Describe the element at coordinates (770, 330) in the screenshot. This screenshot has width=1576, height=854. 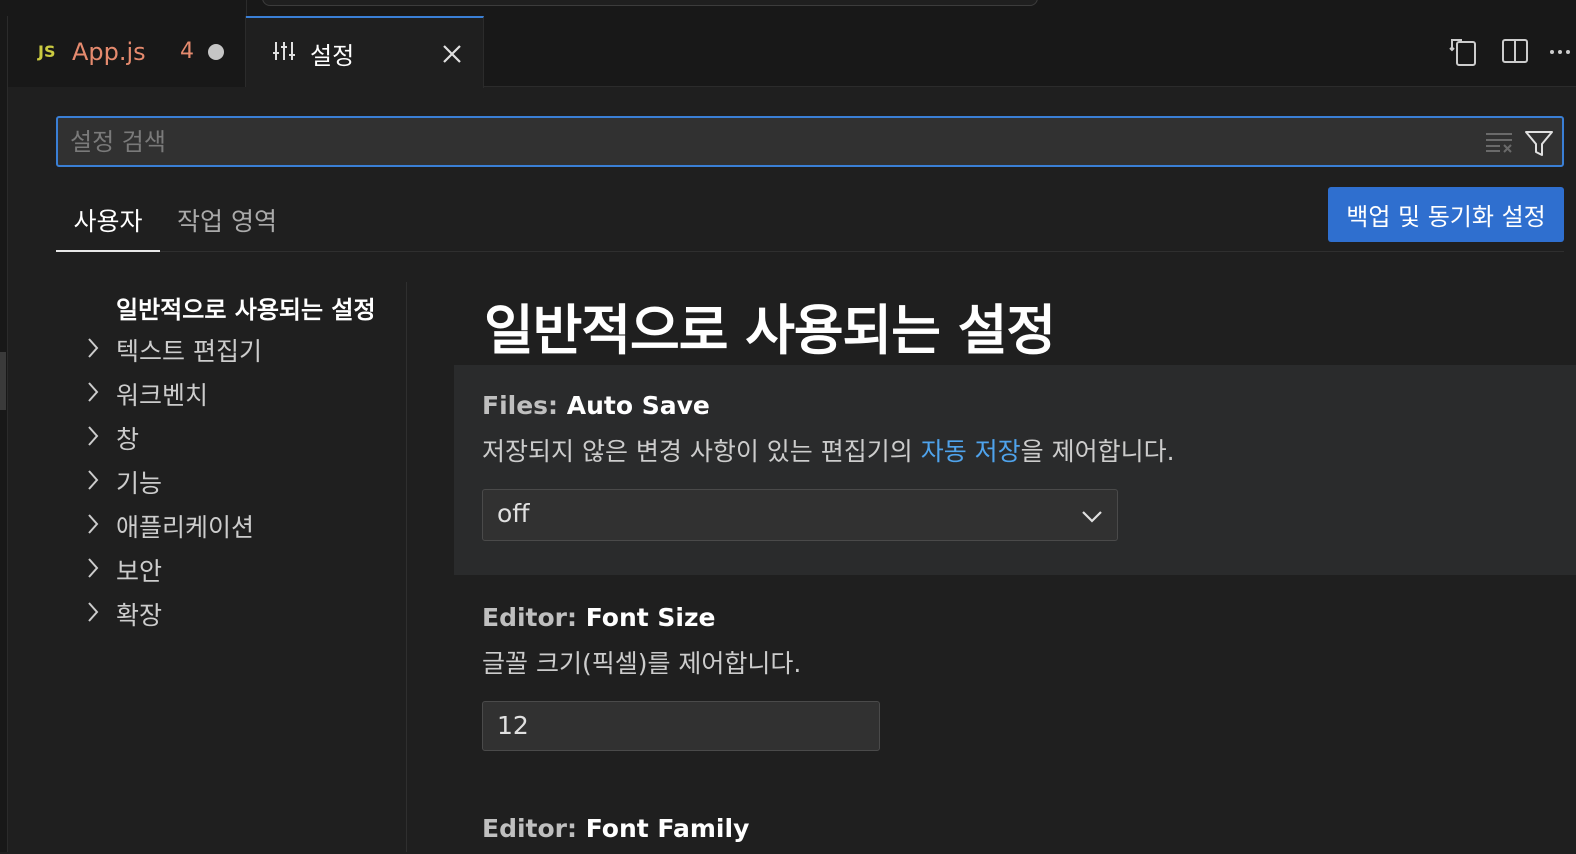
I see `section-title: 일반적으로 사용되는 설정` at that location.